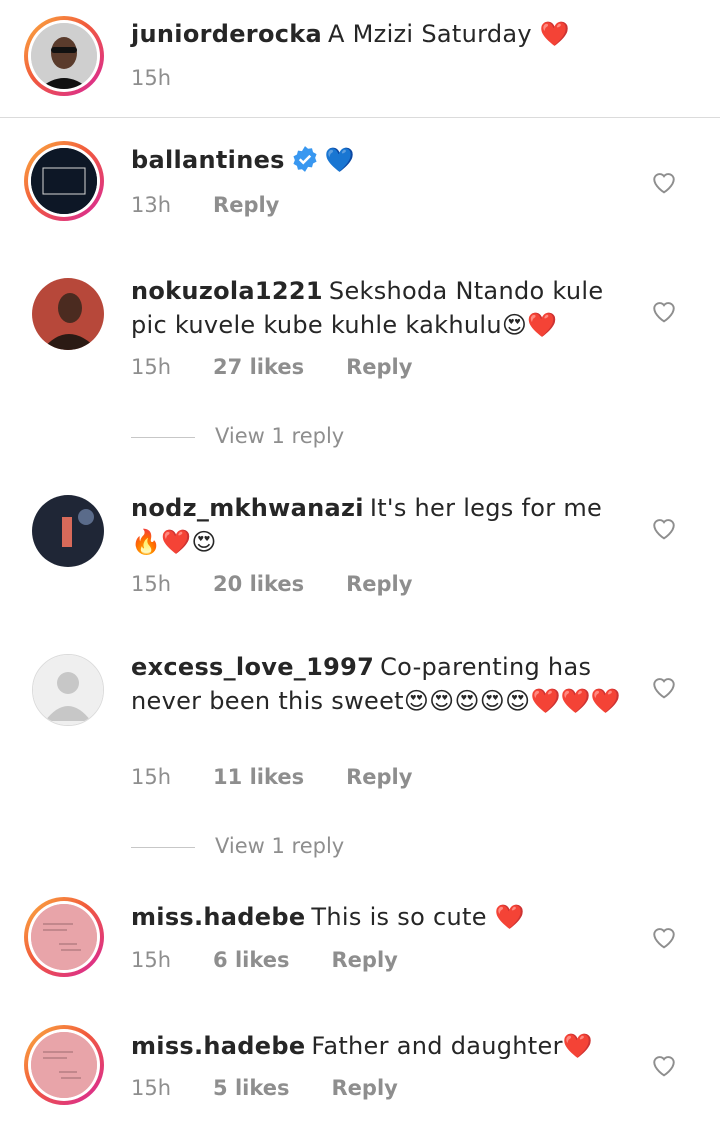  What do you see at coordinates (360, 117) in the screenshot?
I see `divider` at bounding box center [360, 117].